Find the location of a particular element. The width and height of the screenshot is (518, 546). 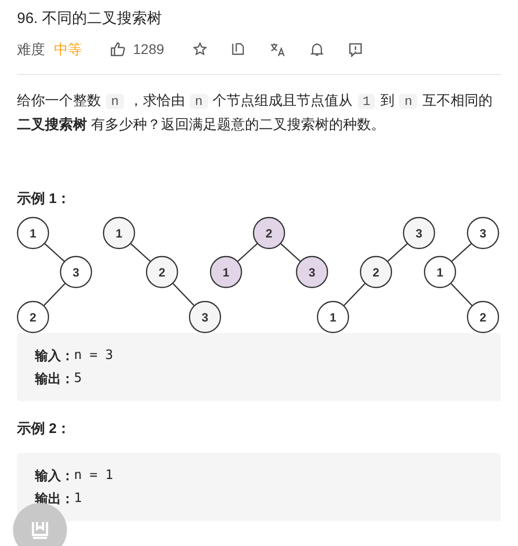

bell-icon is located at coordinates (317, 49).